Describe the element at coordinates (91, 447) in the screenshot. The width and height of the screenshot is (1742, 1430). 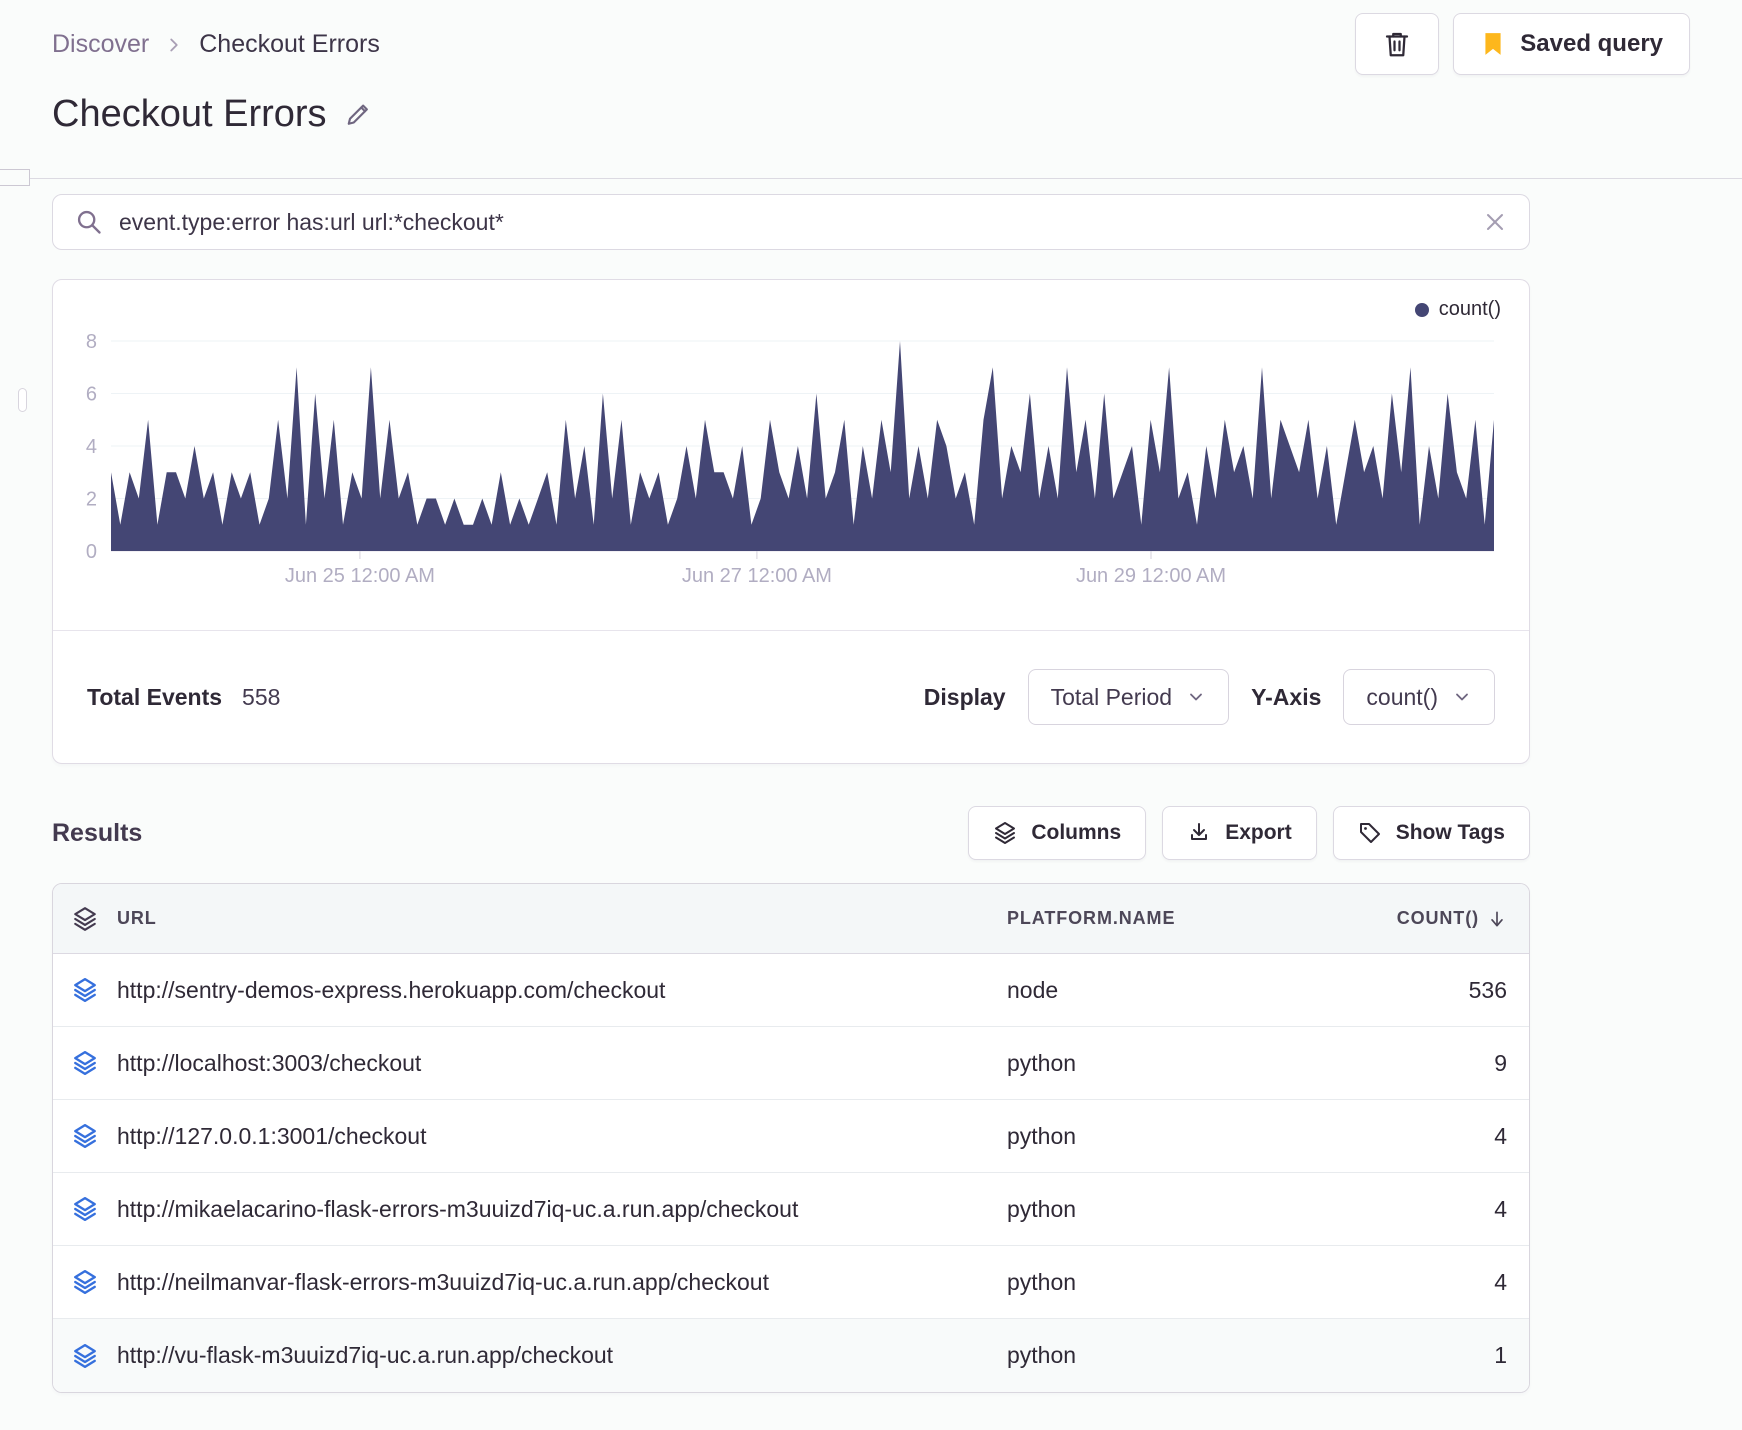
I see `svg-text: 4` at that location.